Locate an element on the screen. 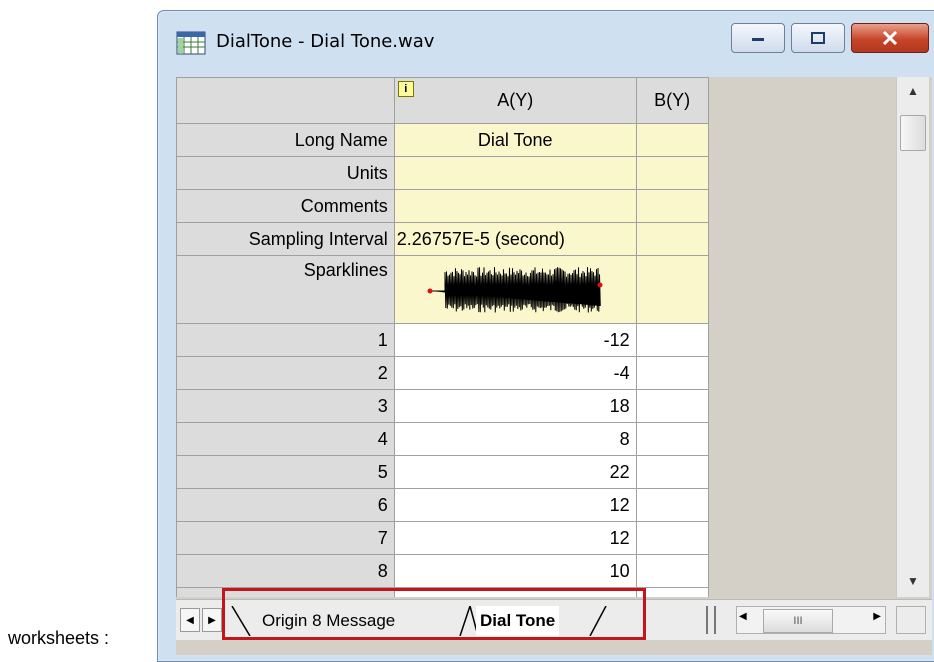 This screenshot has height=662, width=934. sparkline-waveform is located at coordinates (515, 290).